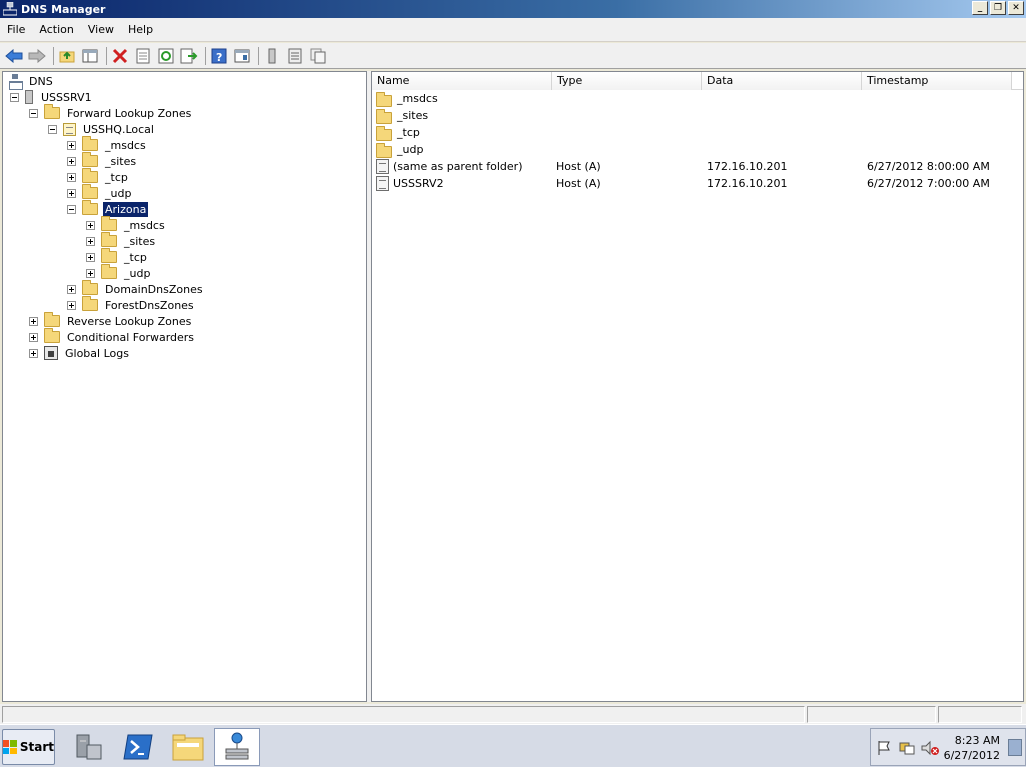 The width and height of the screenshot is (1026, 767). Describe the element at coordinates (67, 56) in the screenshot. I see `up-folder-icon` at that location.